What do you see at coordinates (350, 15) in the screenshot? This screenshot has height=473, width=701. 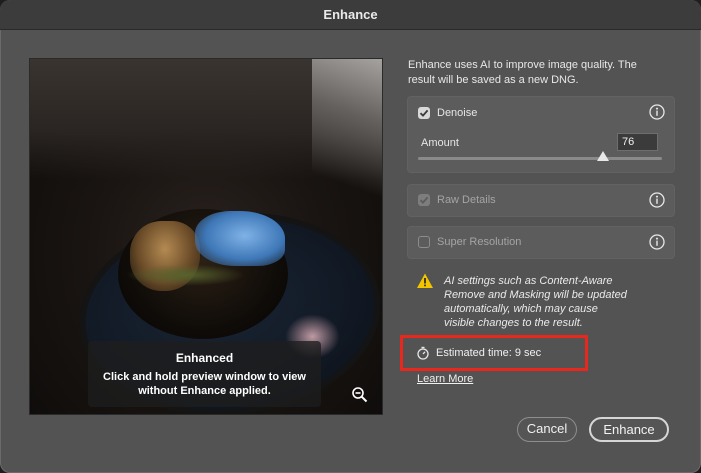 I see `dialog-title: Enhance` at bounding box center [350, 15].